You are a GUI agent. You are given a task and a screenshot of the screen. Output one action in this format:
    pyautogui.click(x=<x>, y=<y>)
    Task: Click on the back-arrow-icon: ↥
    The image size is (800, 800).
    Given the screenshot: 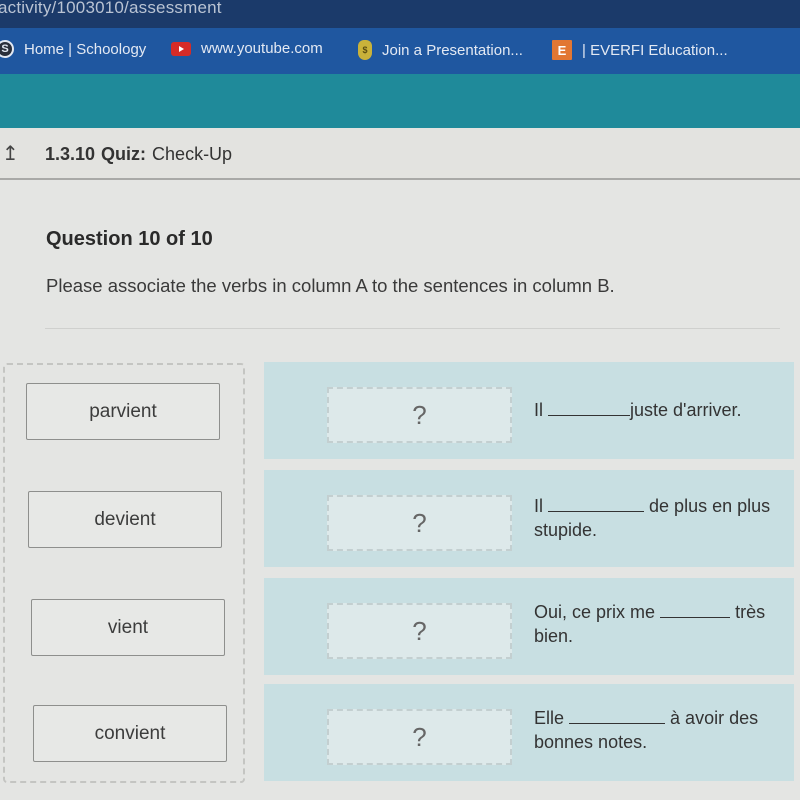 What is the action you would take?
    pyautogui.click(x=12, y=154)
    